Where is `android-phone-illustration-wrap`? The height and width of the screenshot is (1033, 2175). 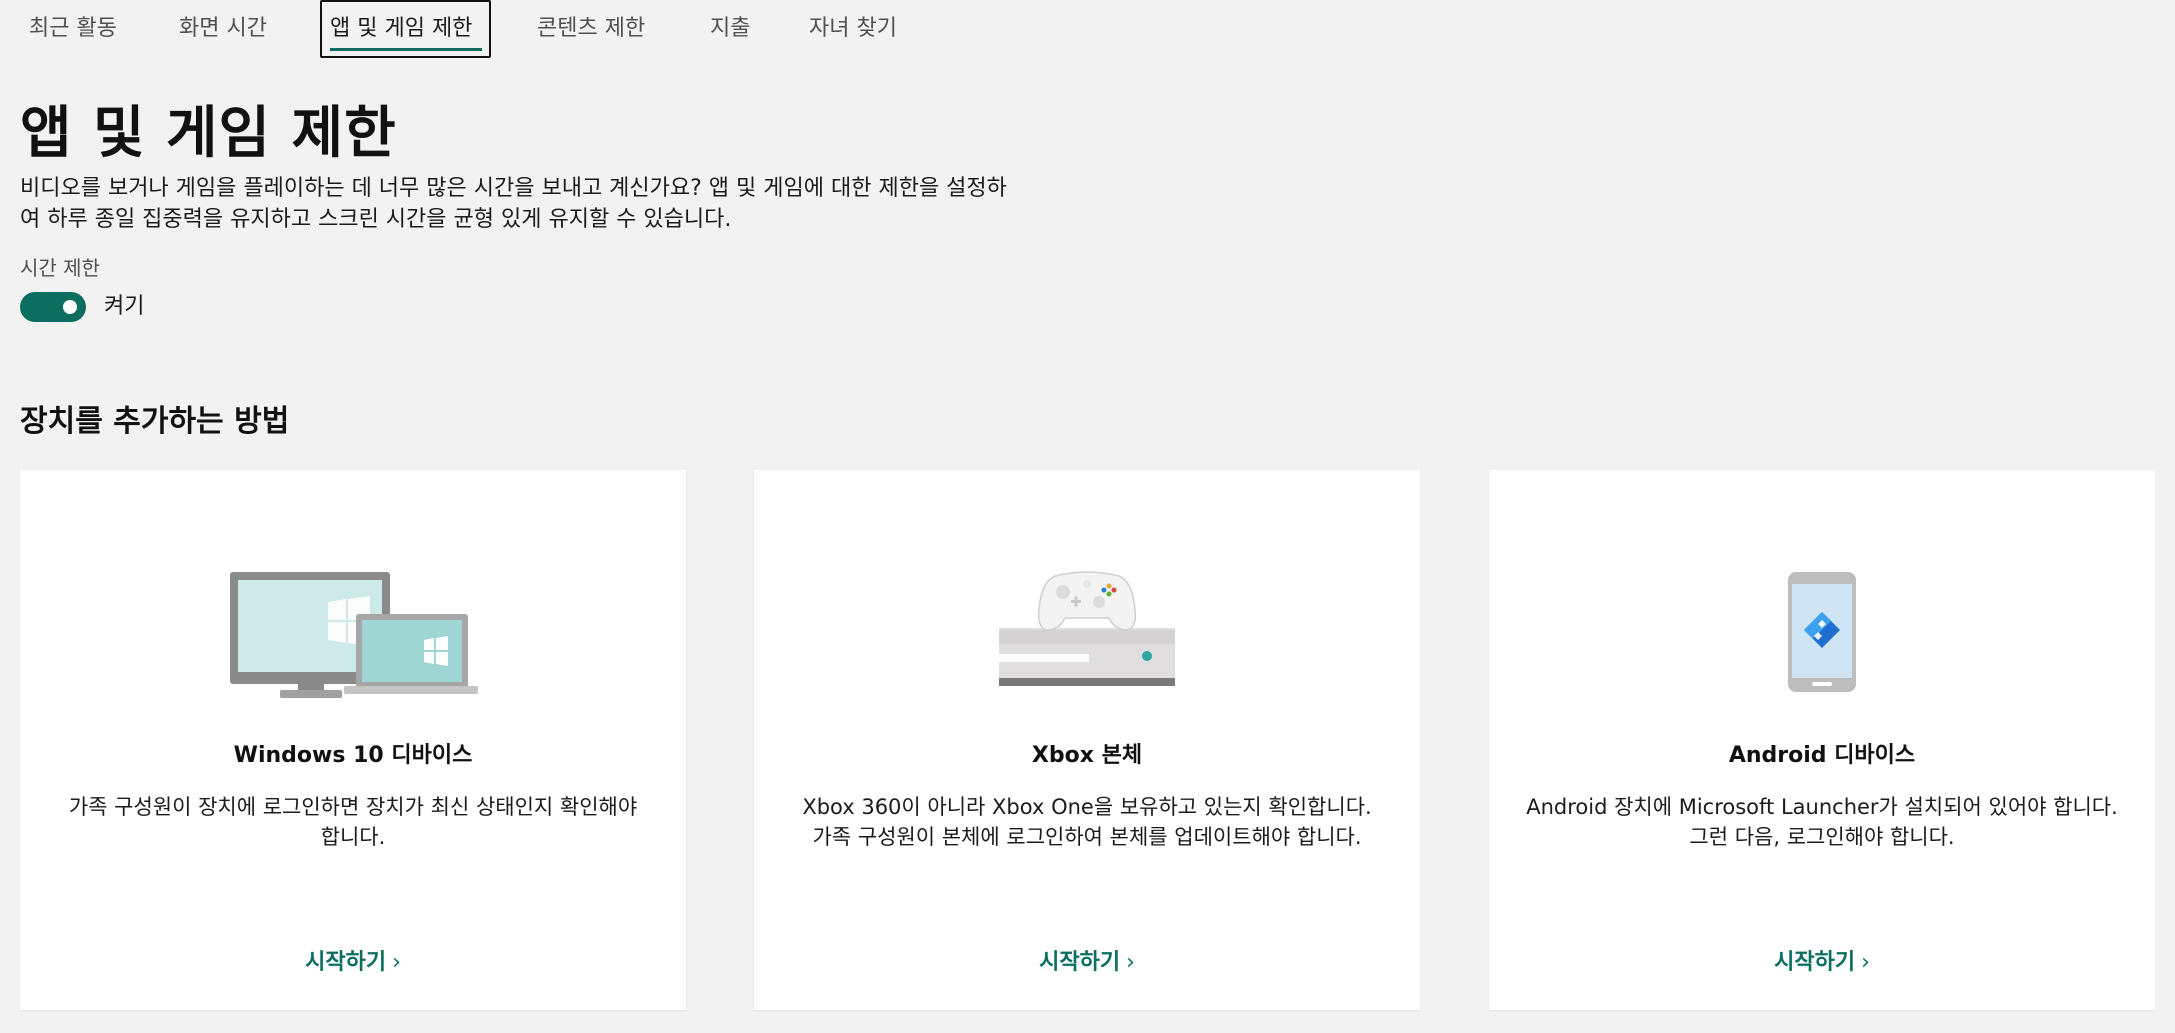 android-phone-illustration-wrap is located at coordinates (1822, 635).